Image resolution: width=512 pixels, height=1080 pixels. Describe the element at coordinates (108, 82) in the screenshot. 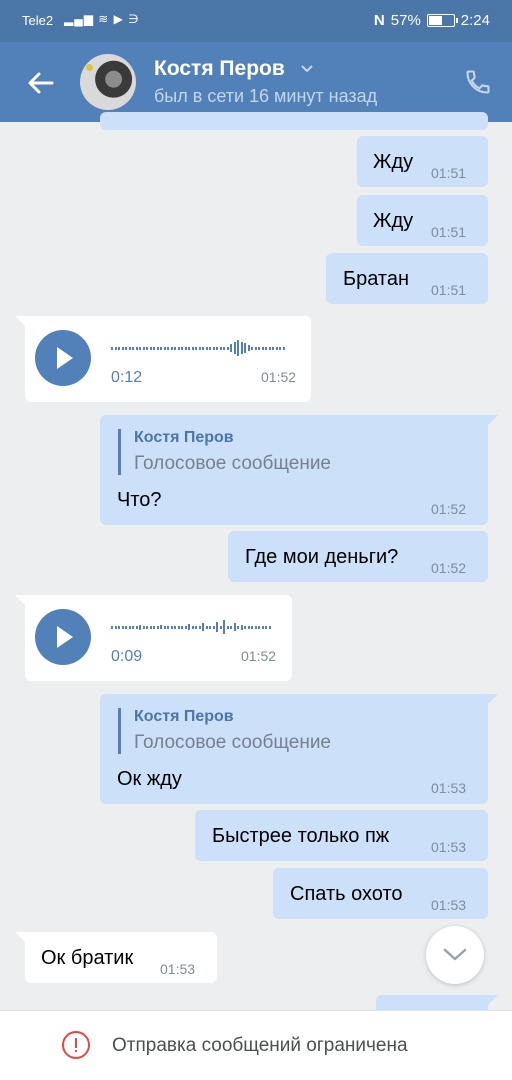

I see `avatar` at that location.